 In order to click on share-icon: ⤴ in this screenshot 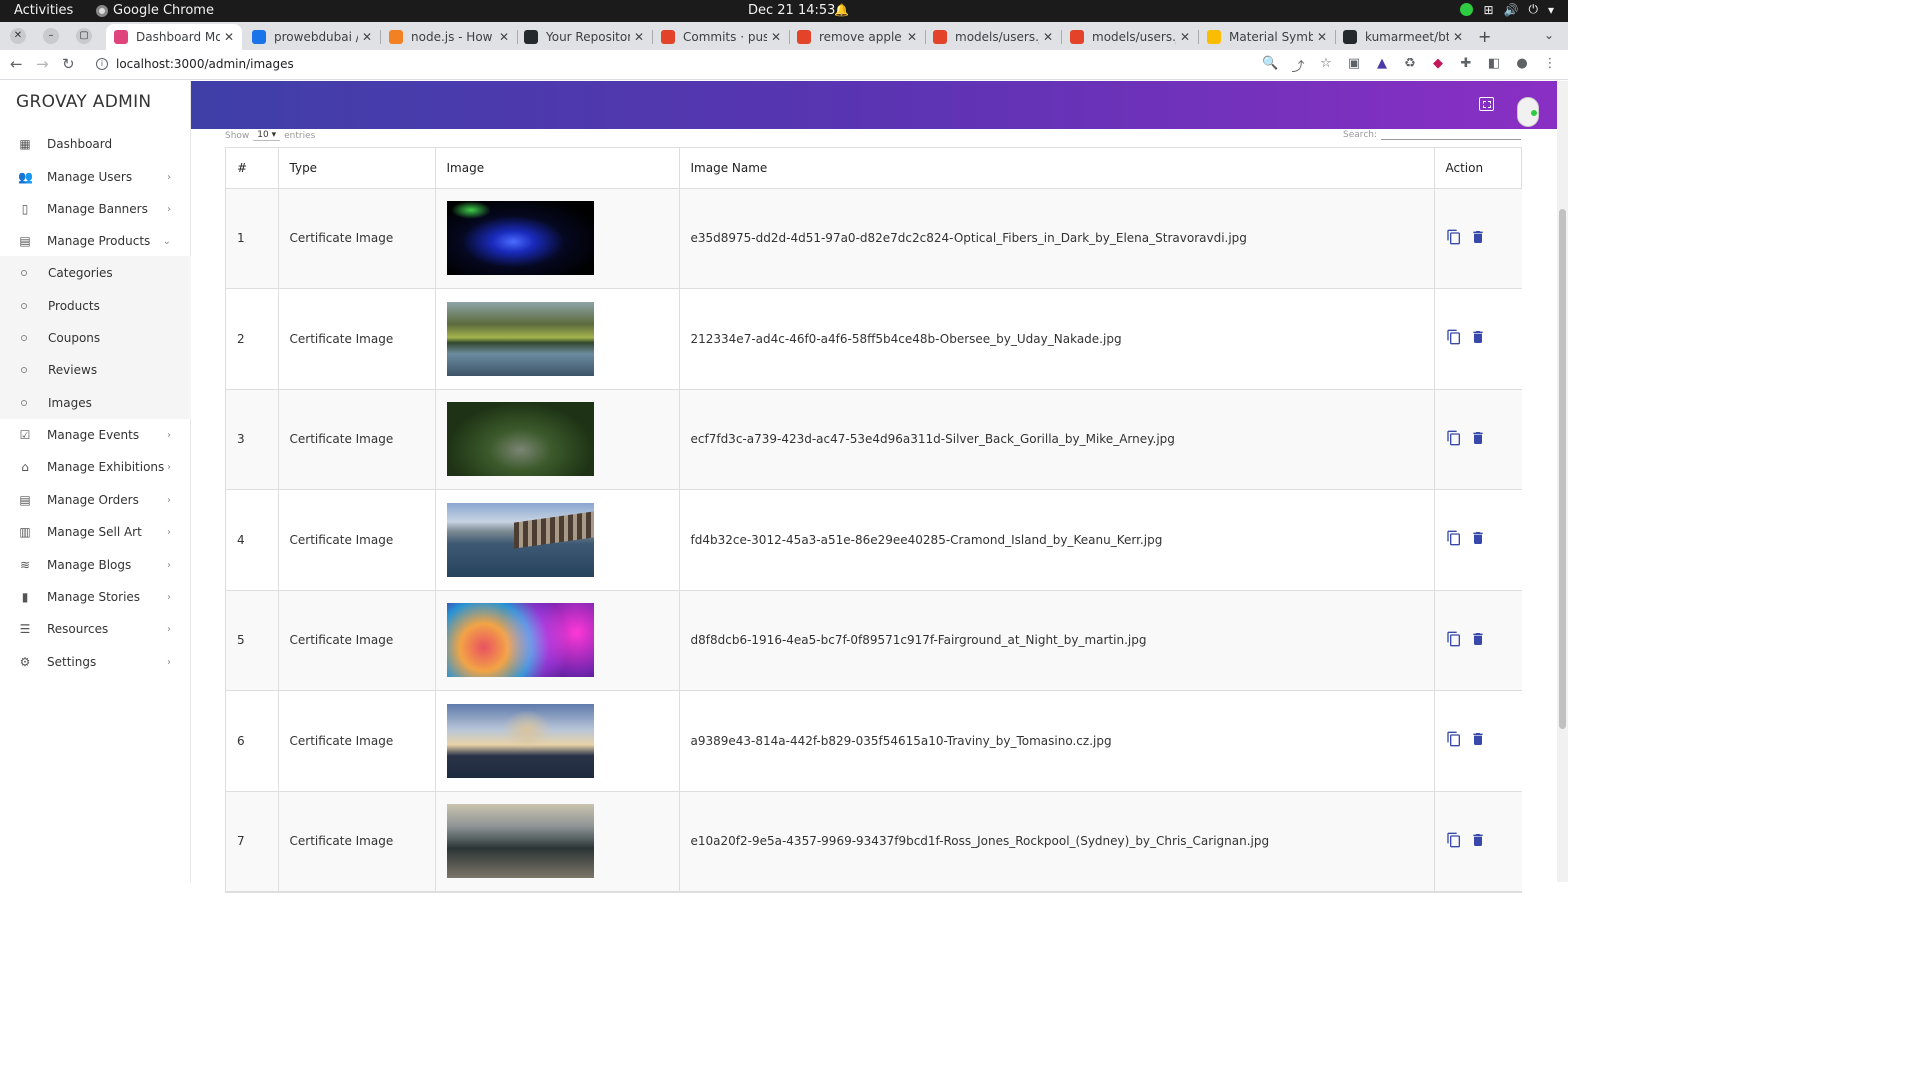, I will do `click(1298, 65)`.